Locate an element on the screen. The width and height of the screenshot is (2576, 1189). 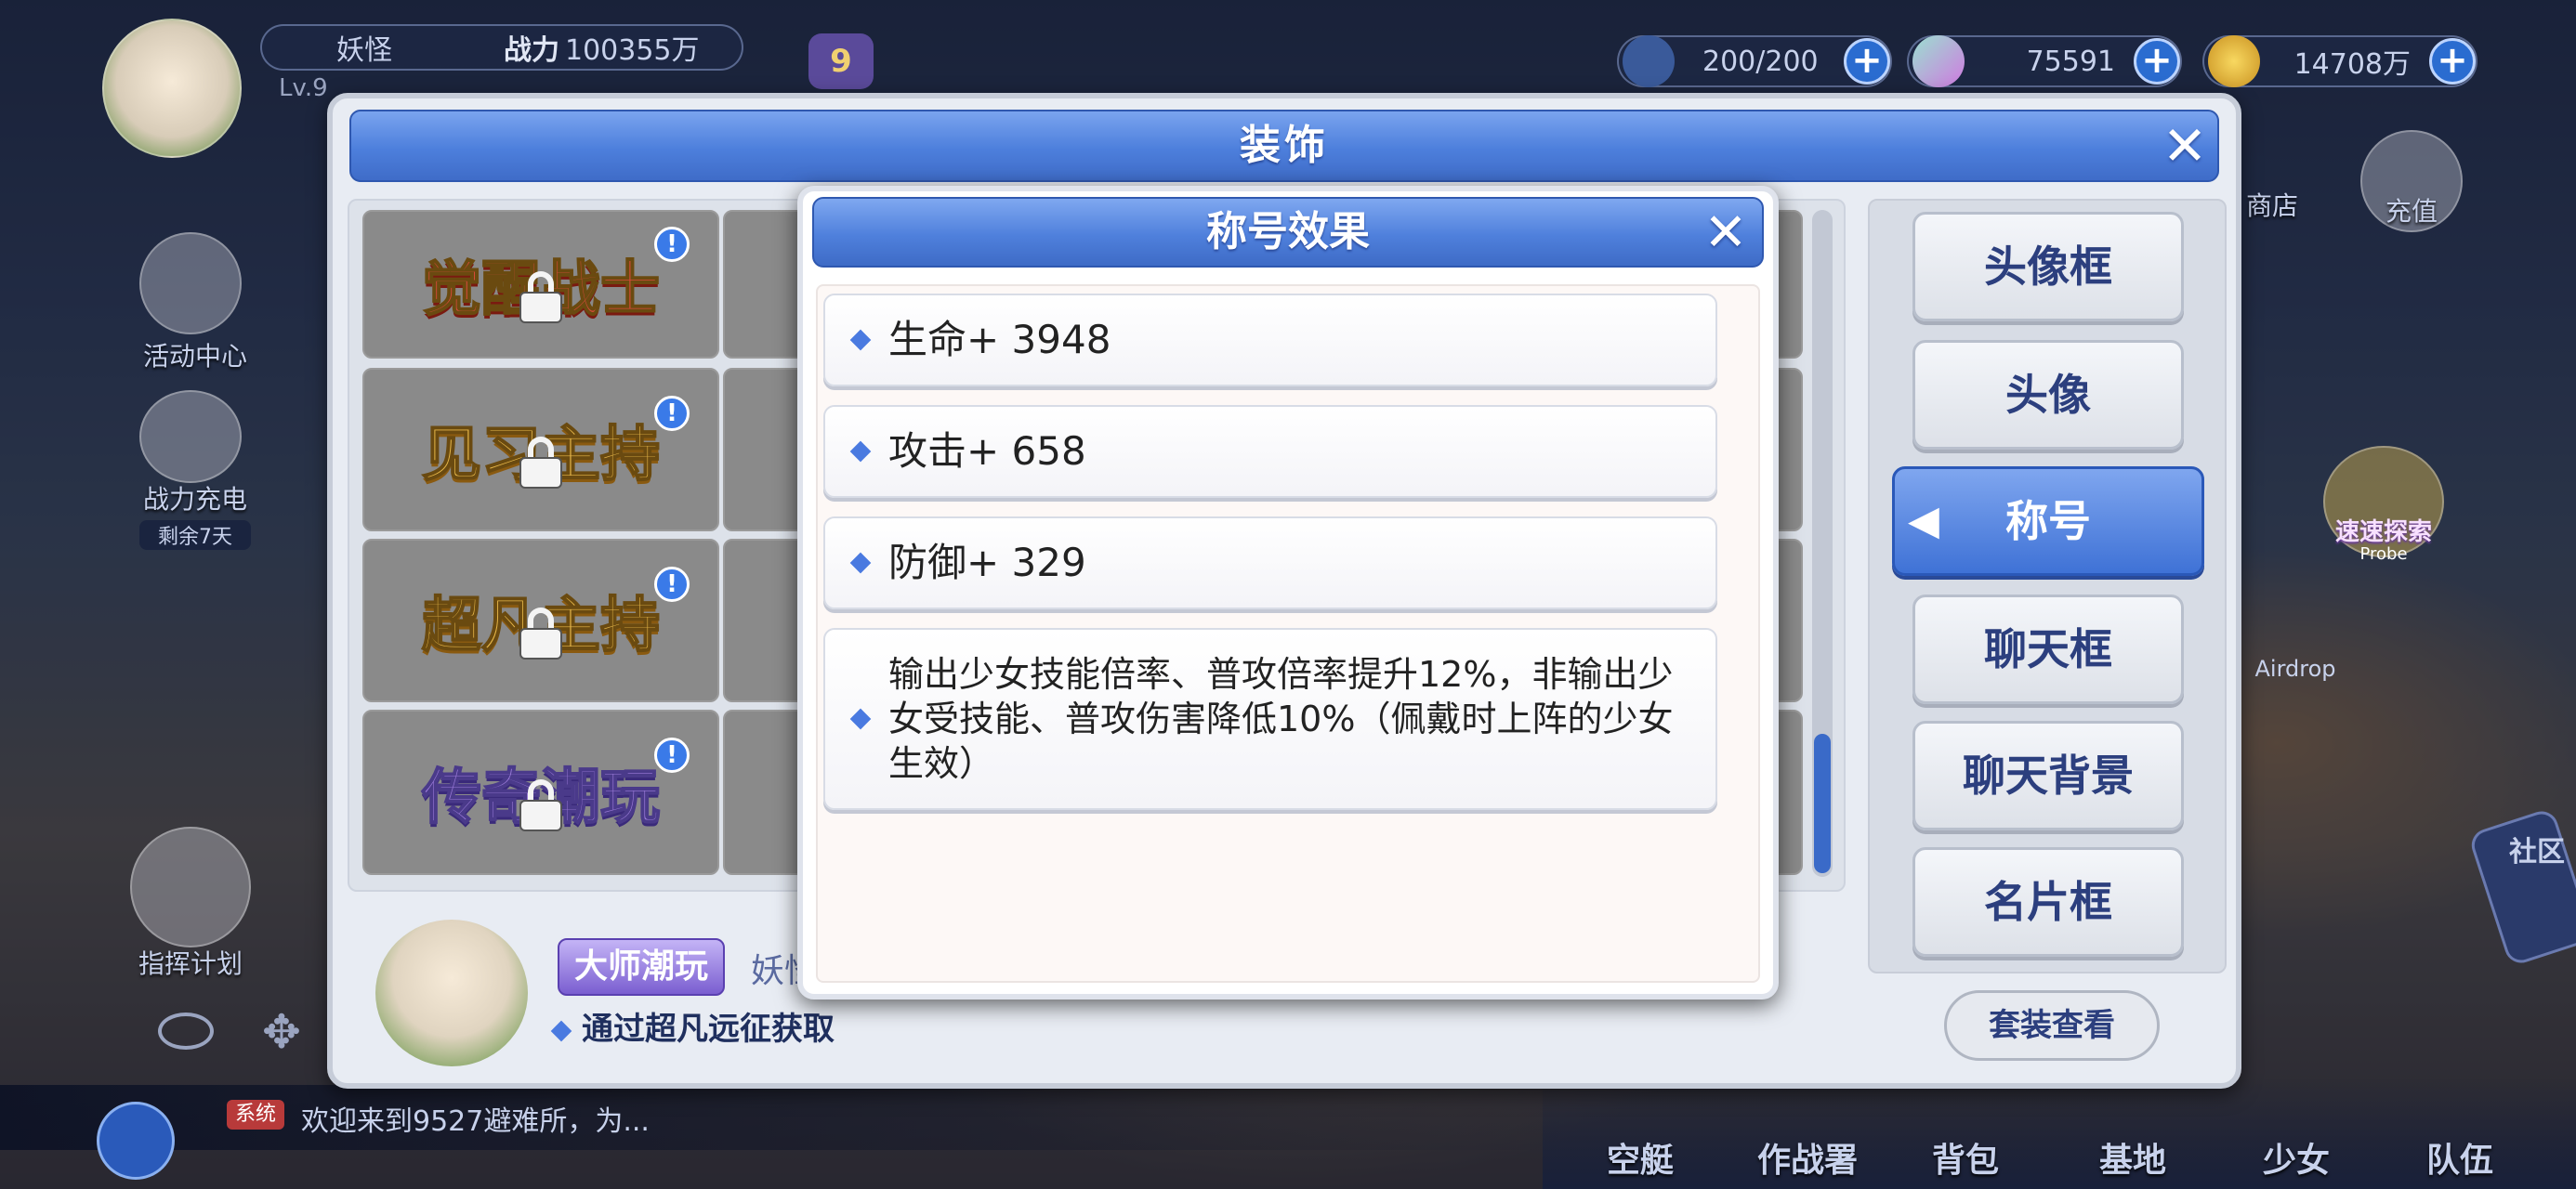
obtain-text: 通过超凡远征获取 is located at coordinates (708, 1029).